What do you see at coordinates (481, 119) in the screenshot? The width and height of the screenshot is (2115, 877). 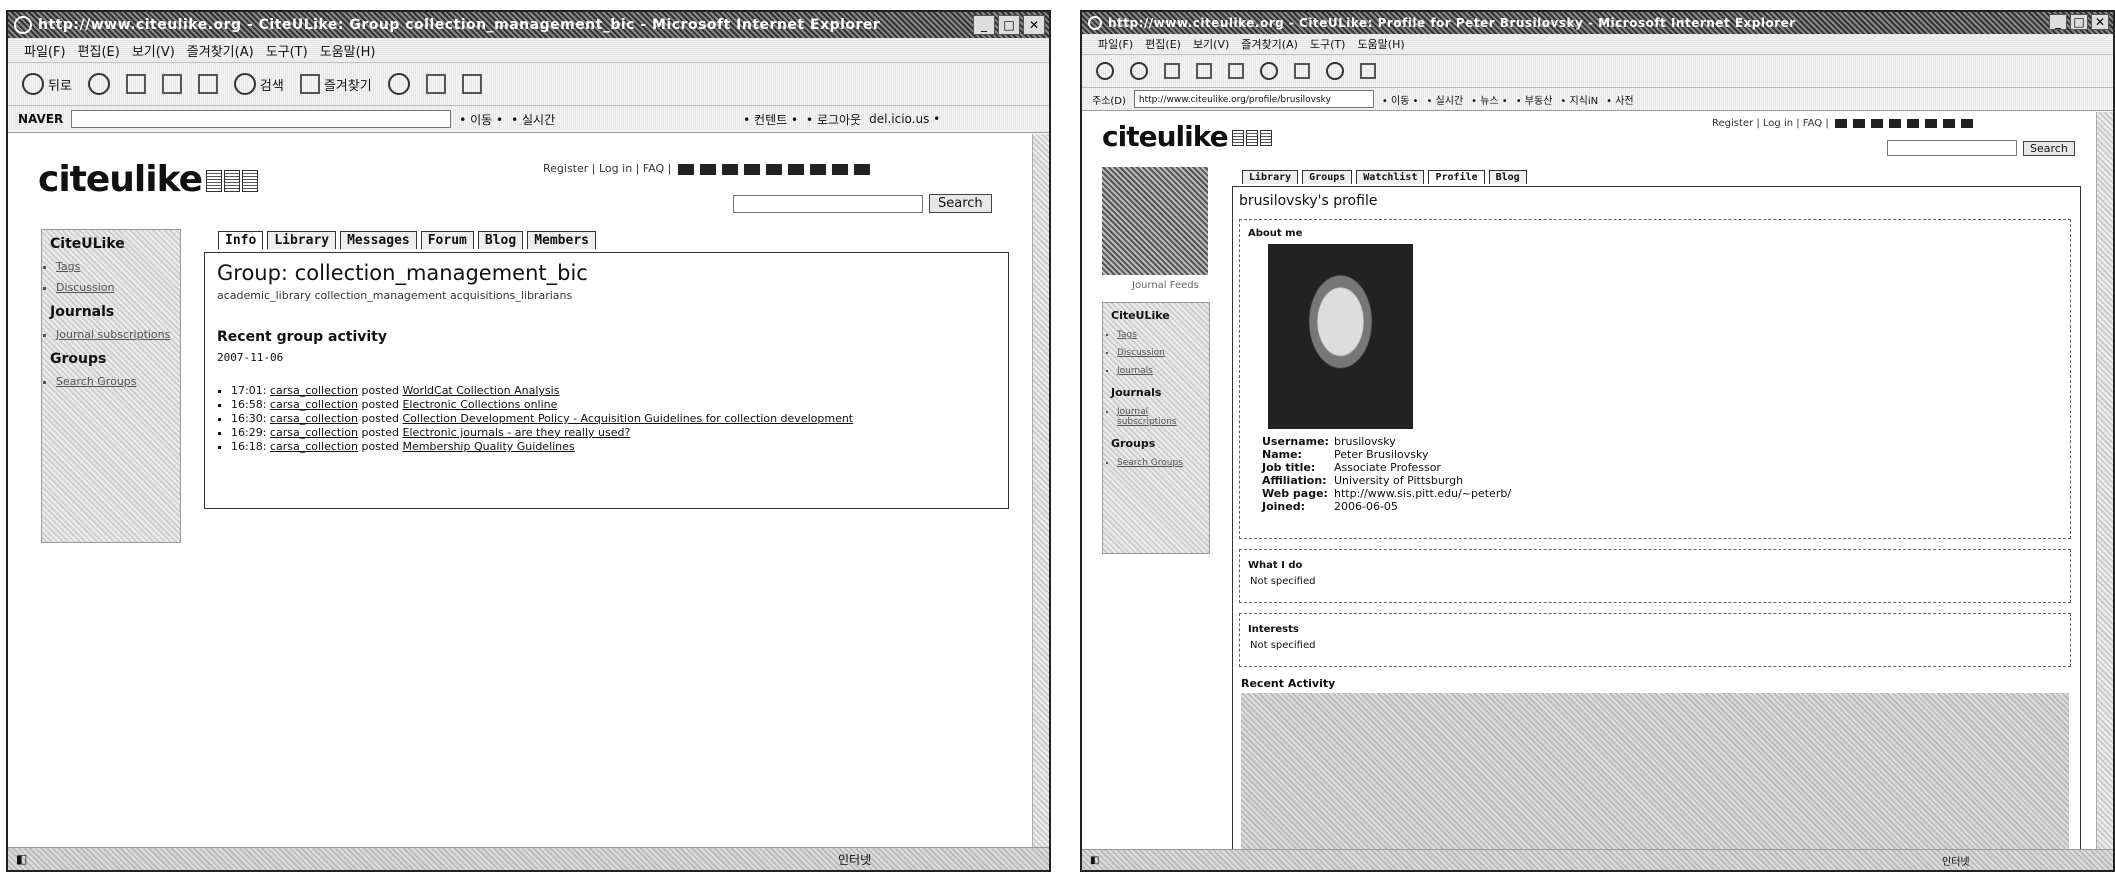 I see `naver-link-go: • 이동 •` at bounding box center [481, 119].